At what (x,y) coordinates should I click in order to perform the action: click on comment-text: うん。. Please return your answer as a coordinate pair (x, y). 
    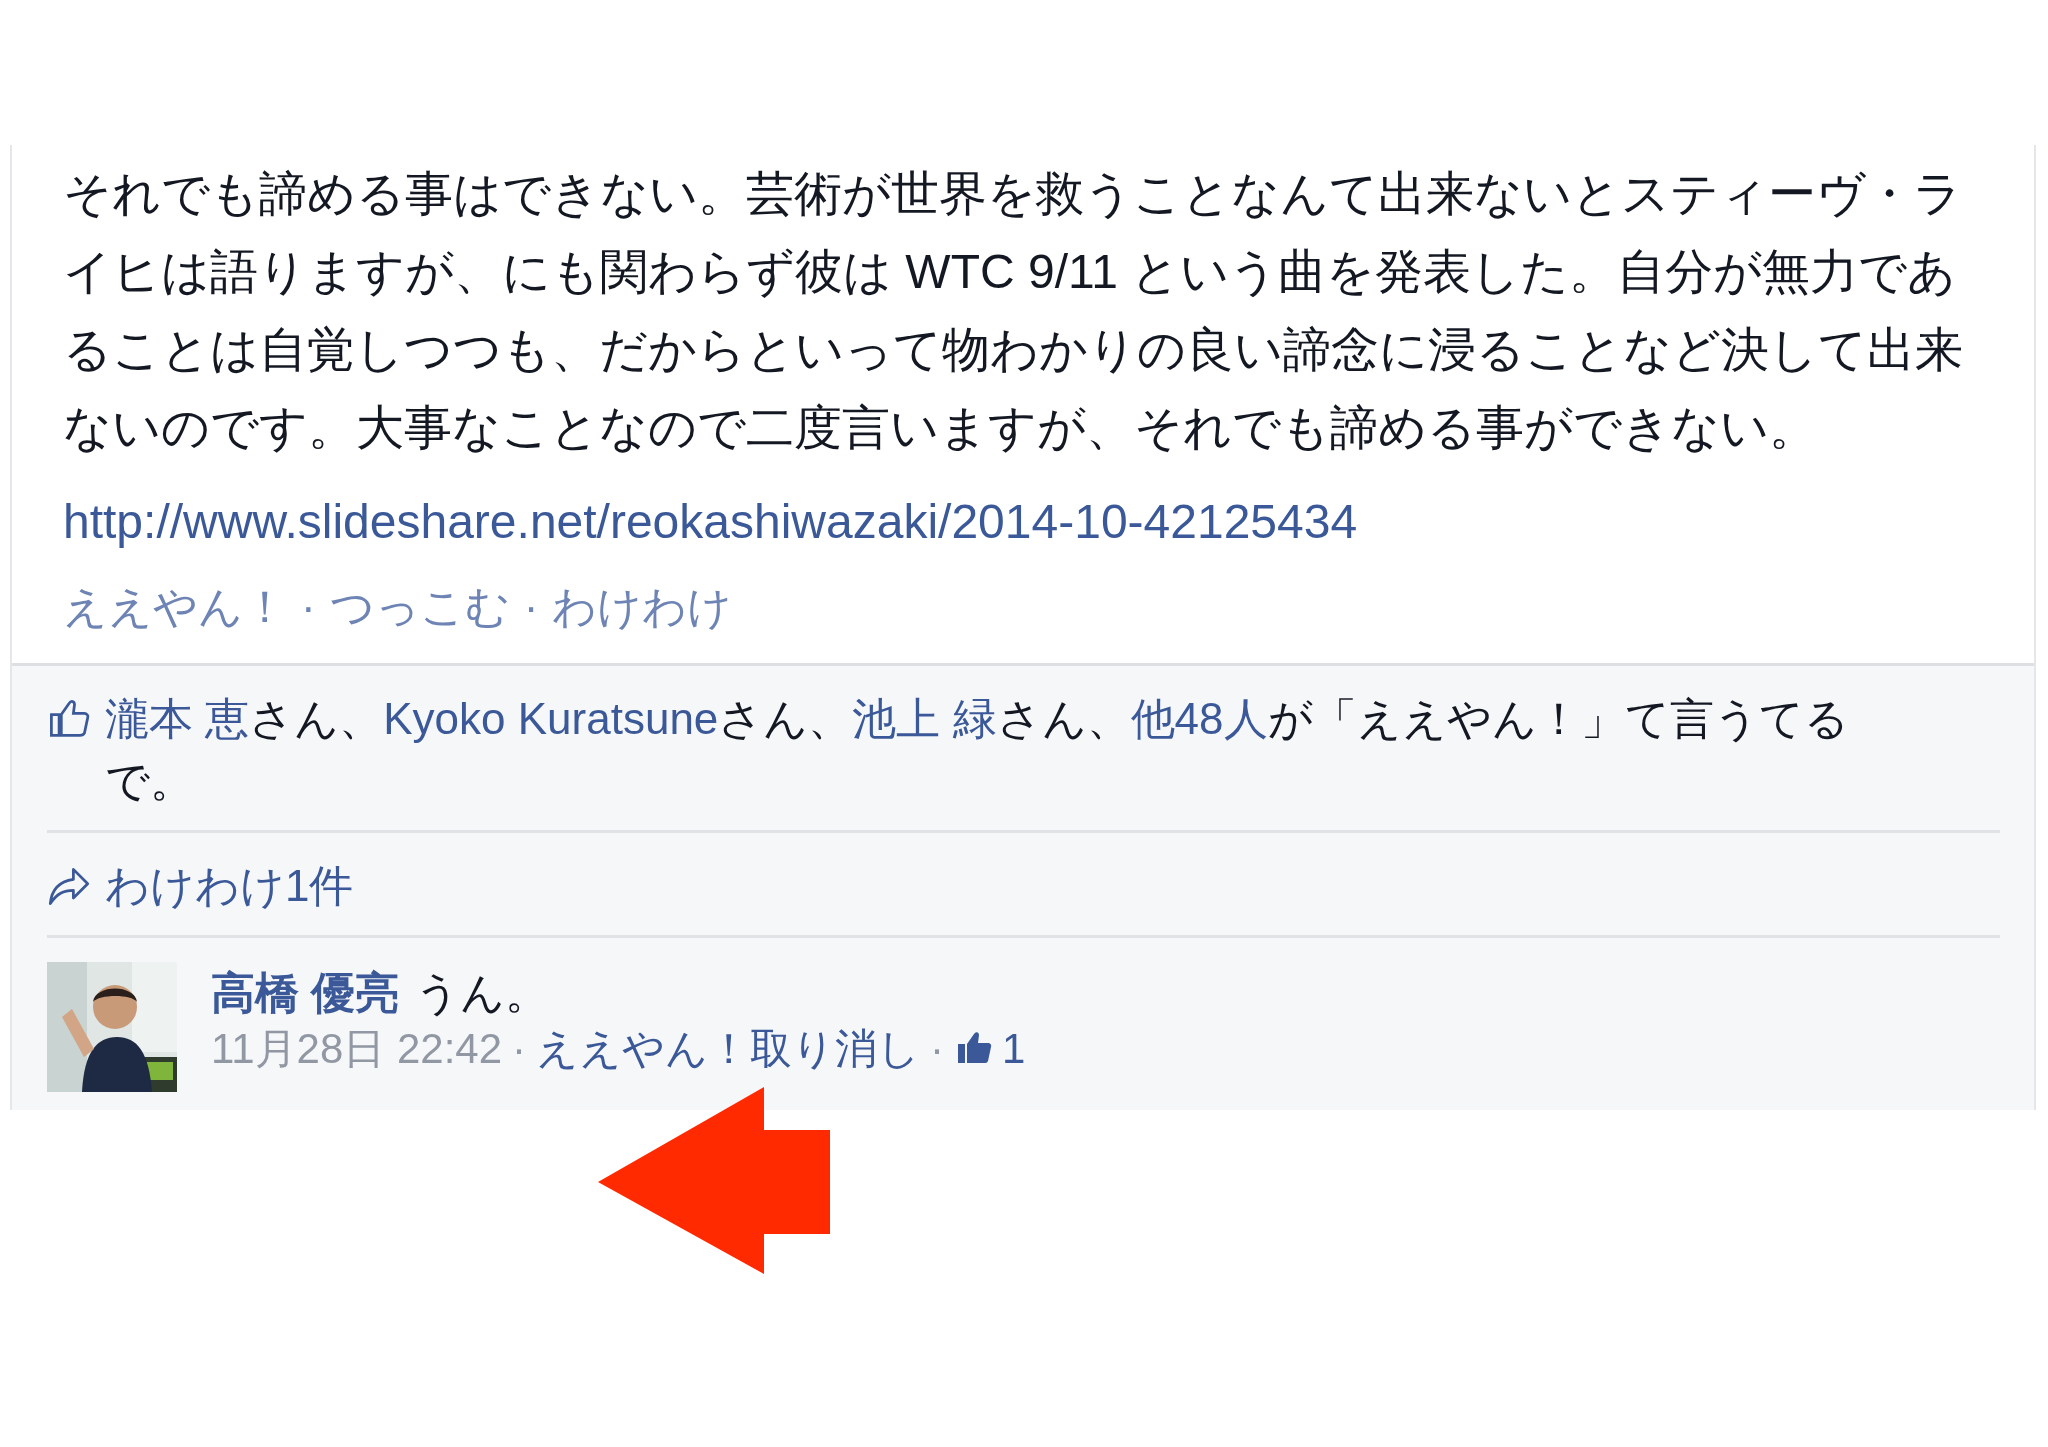
    Looking at the image, I should click on (482, 993).